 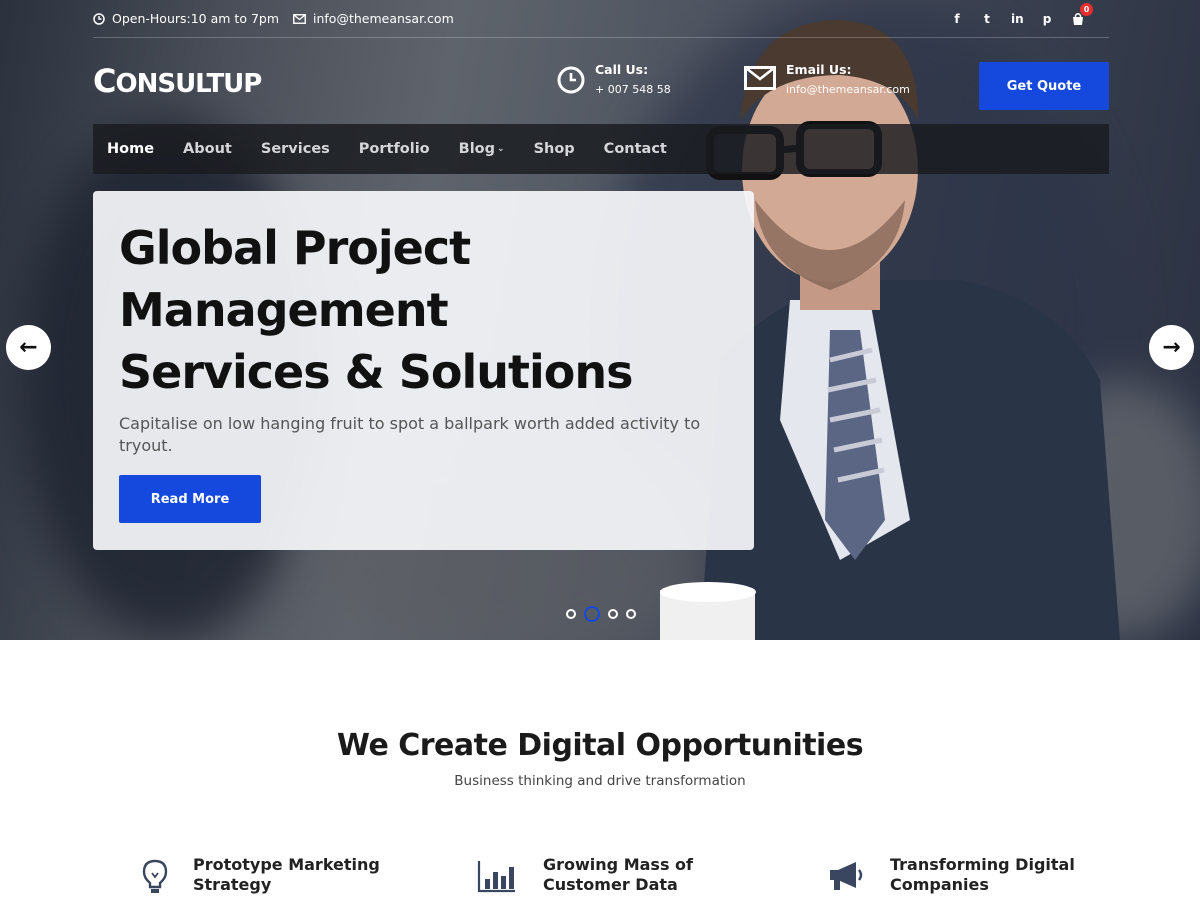 I want to click on arrow-right-icon: →, so click(x=1171, y=347).